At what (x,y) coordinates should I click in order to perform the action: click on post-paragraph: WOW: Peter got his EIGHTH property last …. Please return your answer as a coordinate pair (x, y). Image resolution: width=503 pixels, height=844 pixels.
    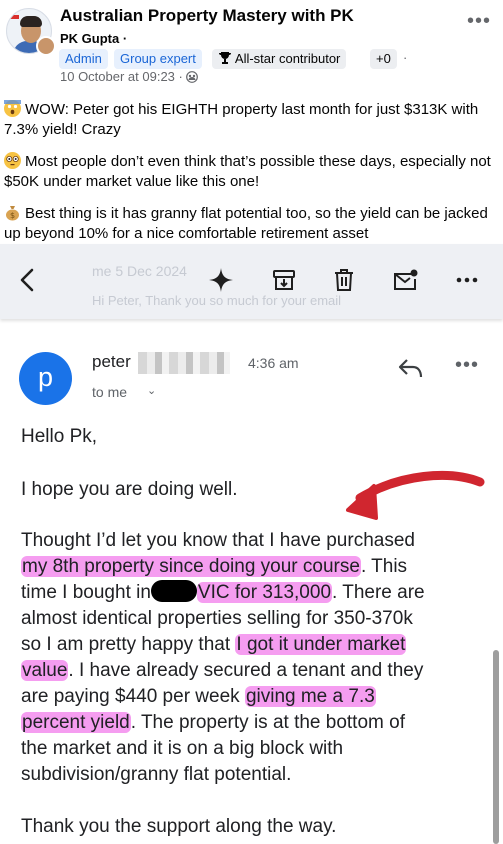
    Looking at the image, I should click on (252, 120).